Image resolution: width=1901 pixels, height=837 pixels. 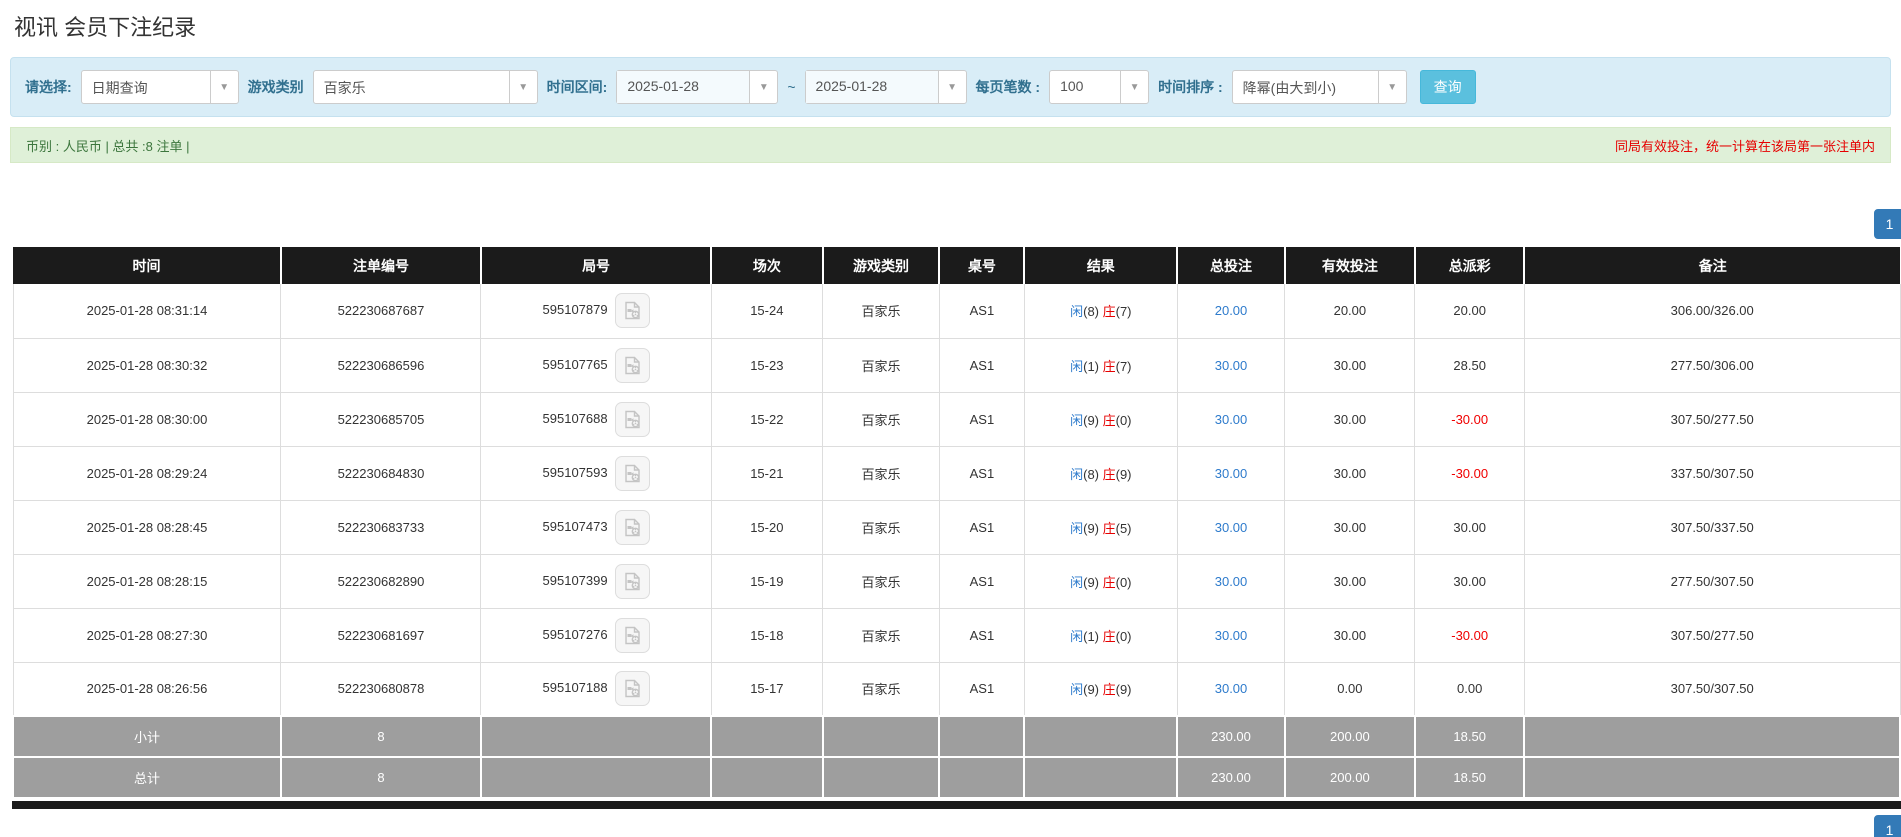 I want to click on round-number: 595107399, so click(x=575, y=580).